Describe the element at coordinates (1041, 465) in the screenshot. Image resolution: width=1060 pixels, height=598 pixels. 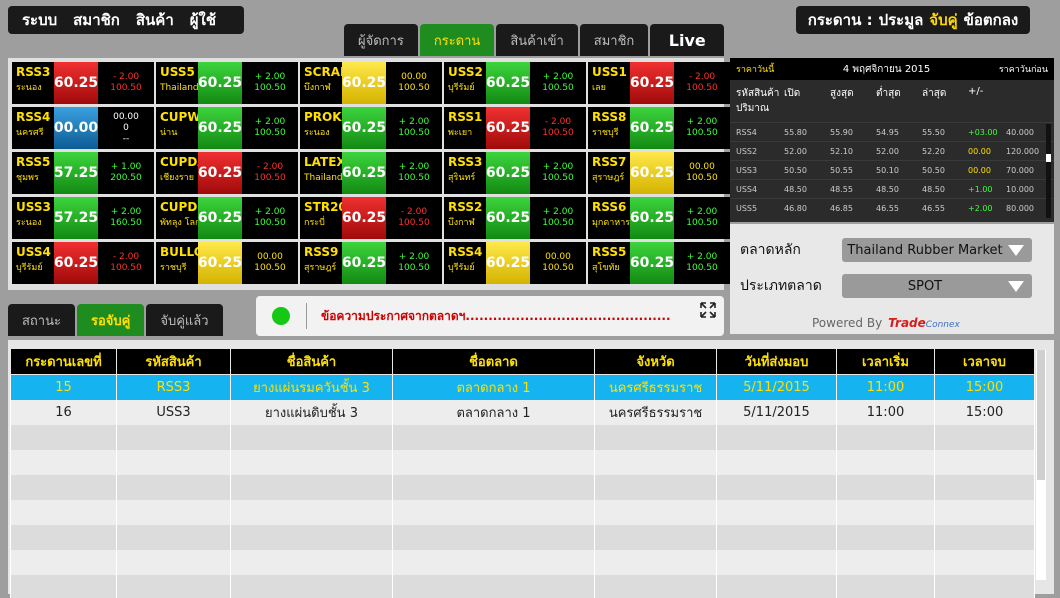
I see `table-scrollbar` at that location.